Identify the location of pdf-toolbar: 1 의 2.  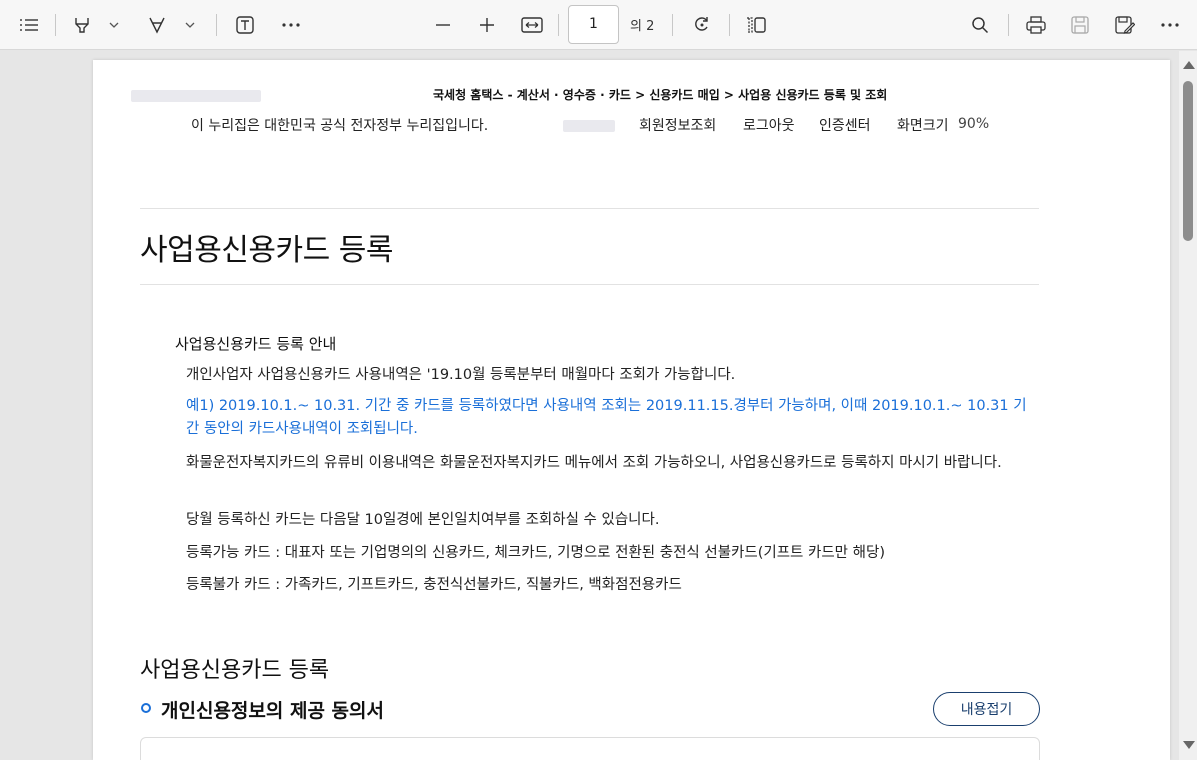
(598, 25).